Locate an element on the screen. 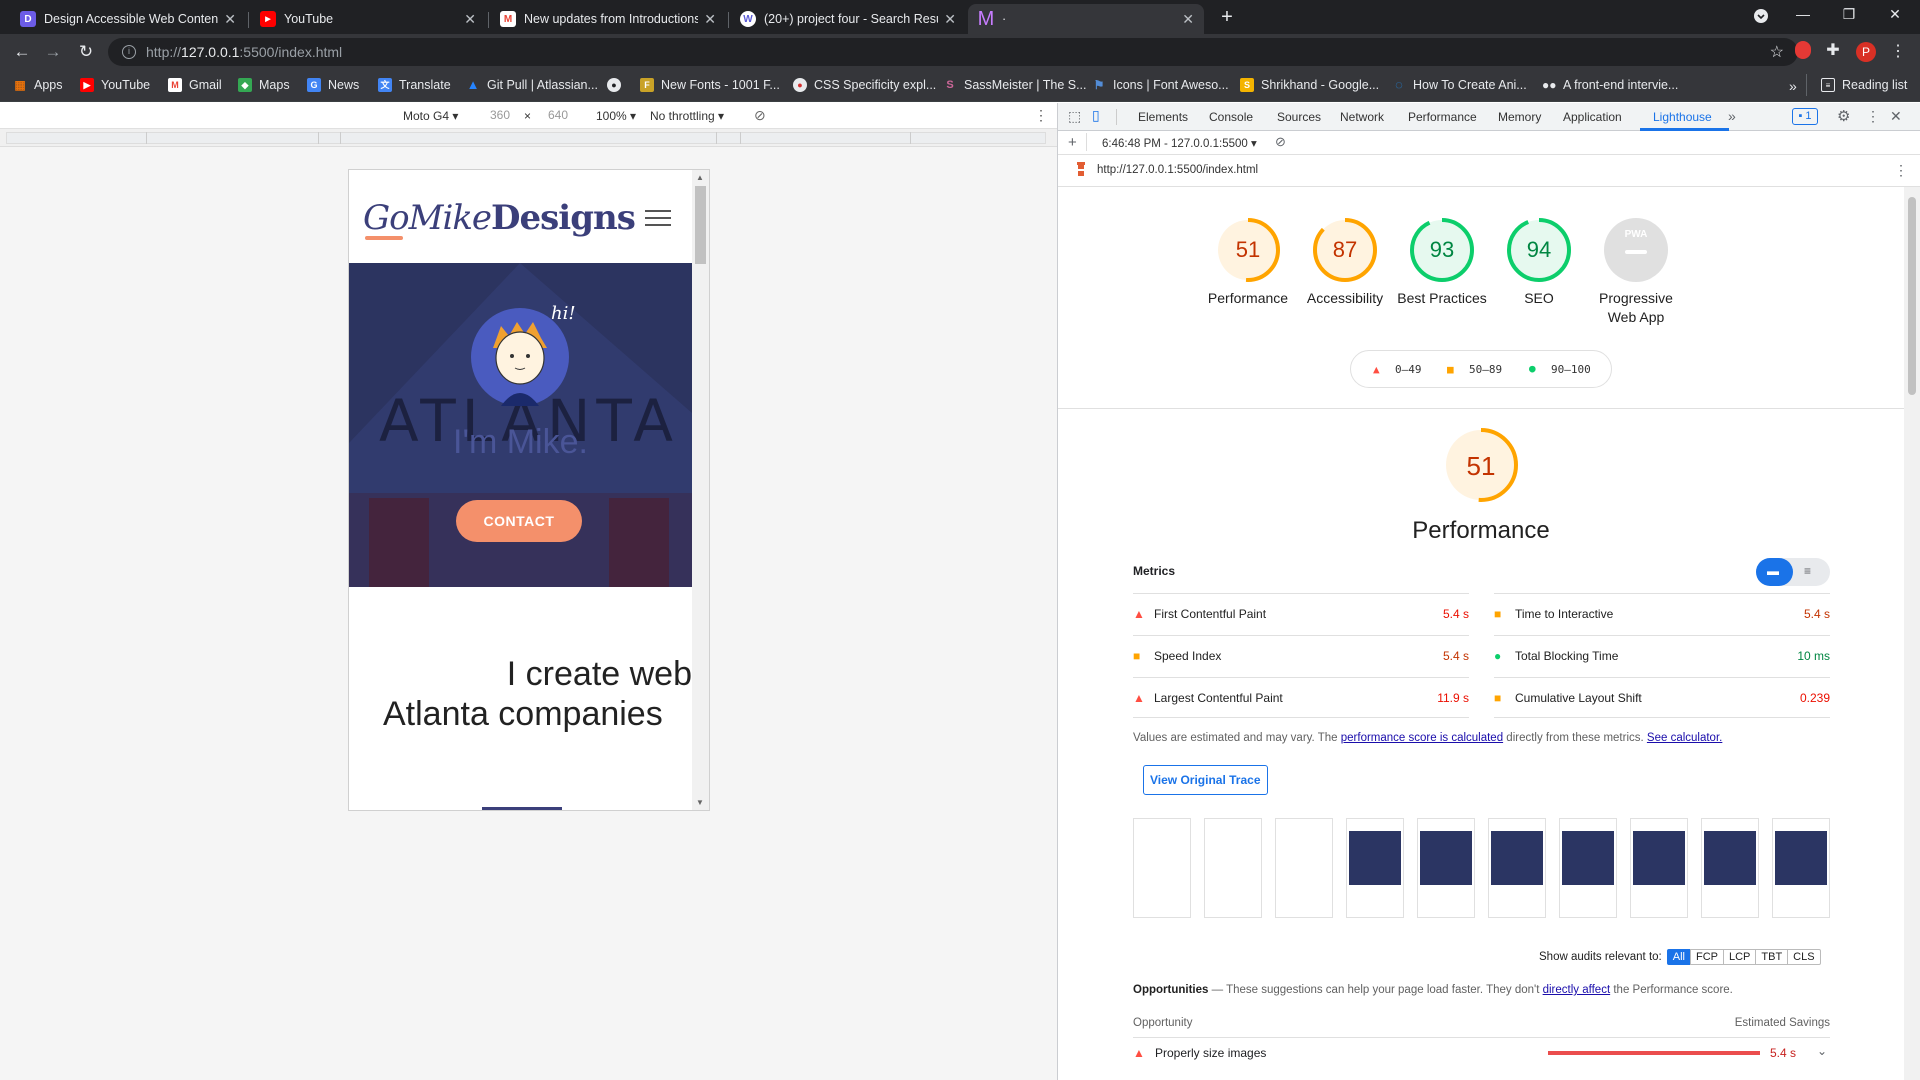 Image resolution: width=1920 pixels, height=1080 pixels. bookmark-github: ● is located at coordinates (617, 85).